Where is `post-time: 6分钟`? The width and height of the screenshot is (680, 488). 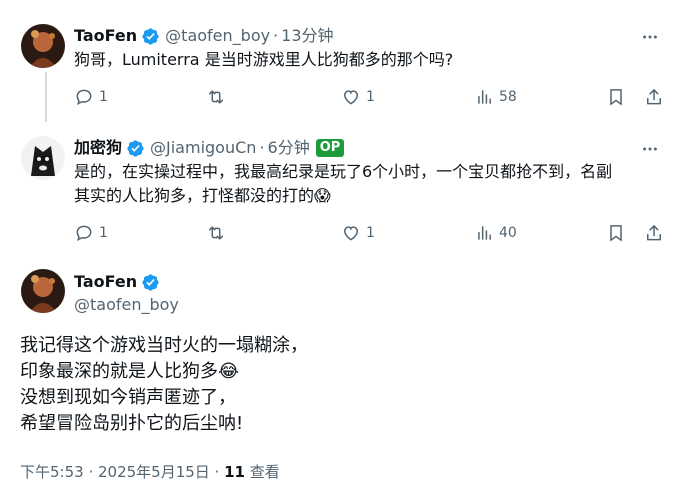 post-time: 6分钟 is located at coordinates (289, 148).